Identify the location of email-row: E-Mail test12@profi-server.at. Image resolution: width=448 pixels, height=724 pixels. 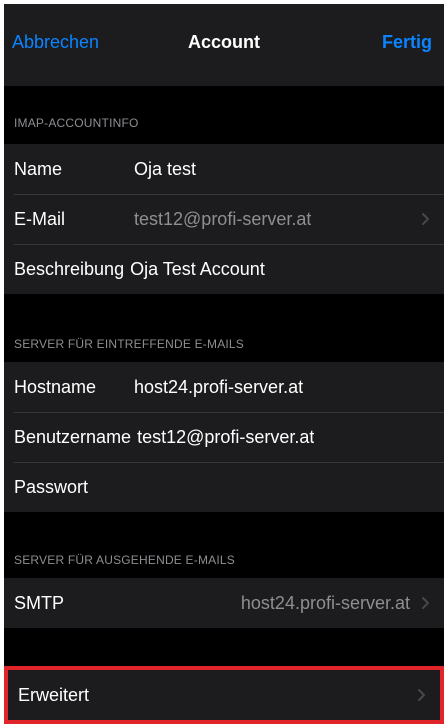
(224, 219).